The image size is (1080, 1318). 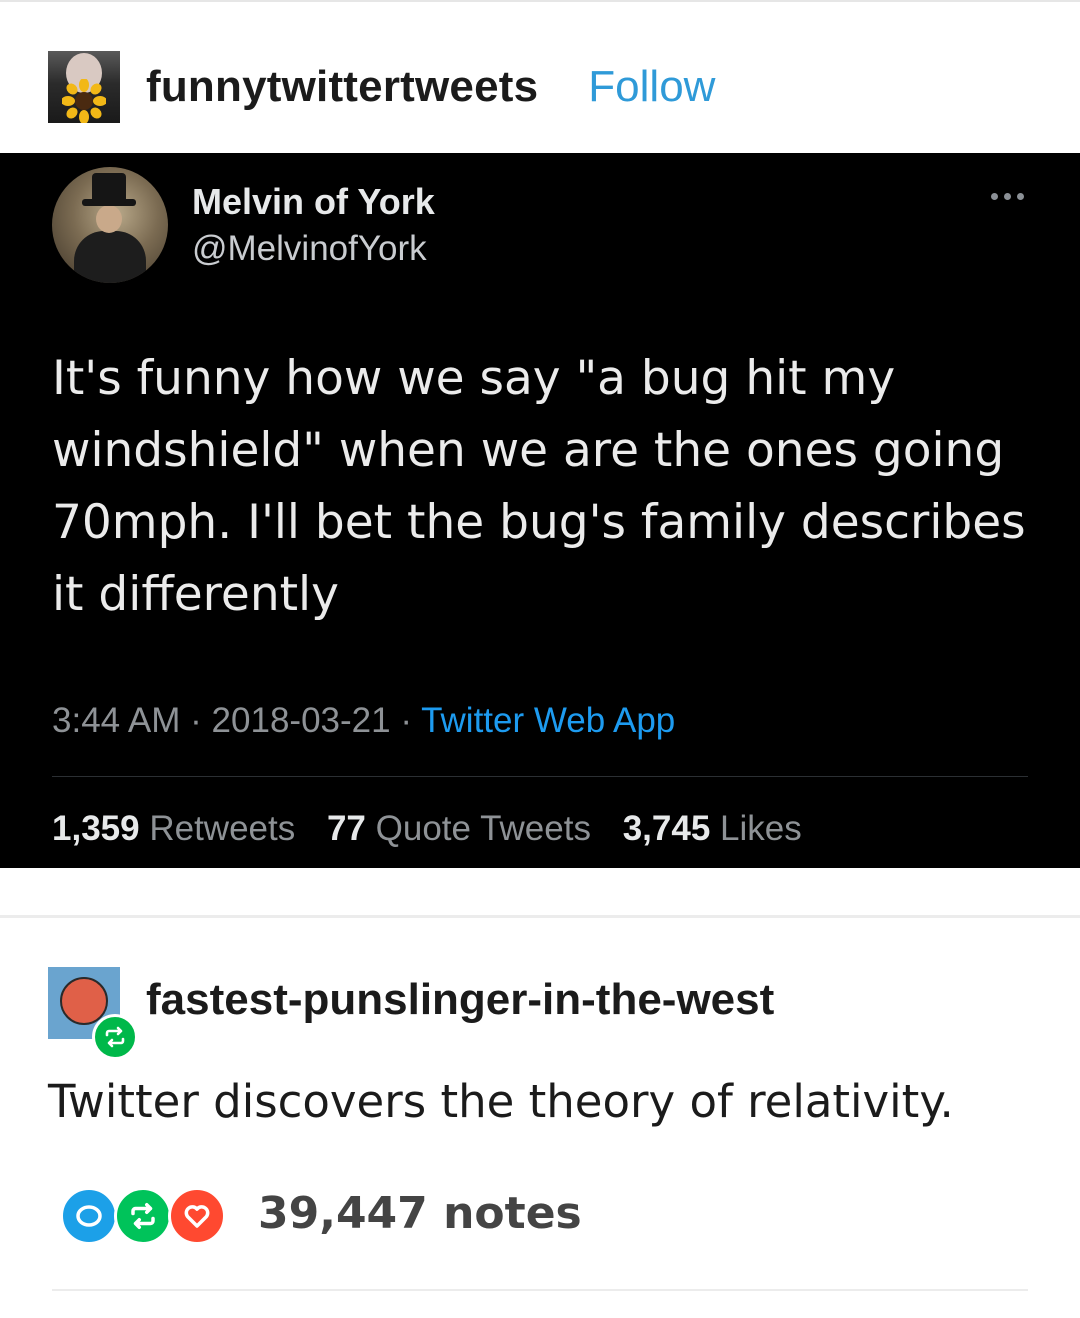 I want to click on reblog-notes-icon, so click(x=143, y=1216).